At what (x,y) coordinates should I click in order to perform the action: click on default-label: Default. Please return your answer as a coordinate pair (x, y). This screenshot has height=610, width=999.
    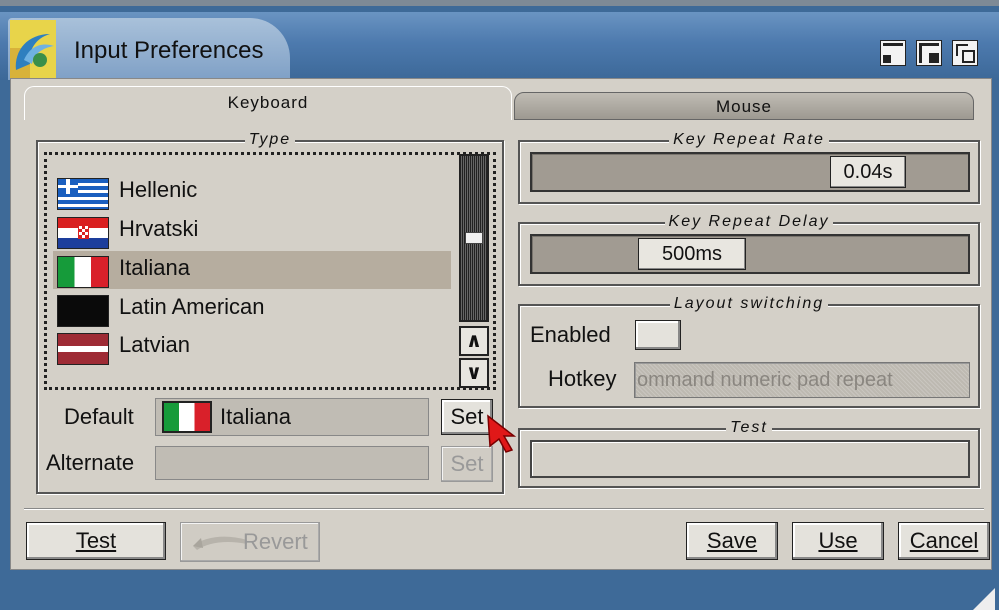
    Looking at the image, I should click on (99, 416).